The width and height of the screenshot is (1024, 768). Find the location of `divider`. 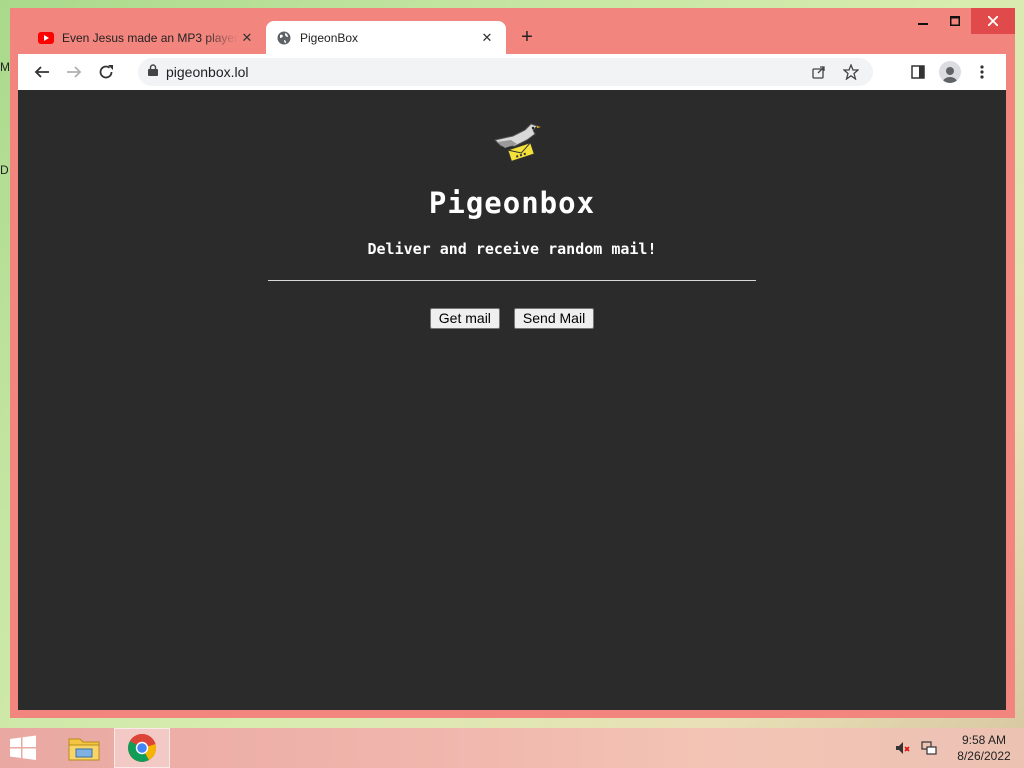

divider is located at coordinates (512, 280).